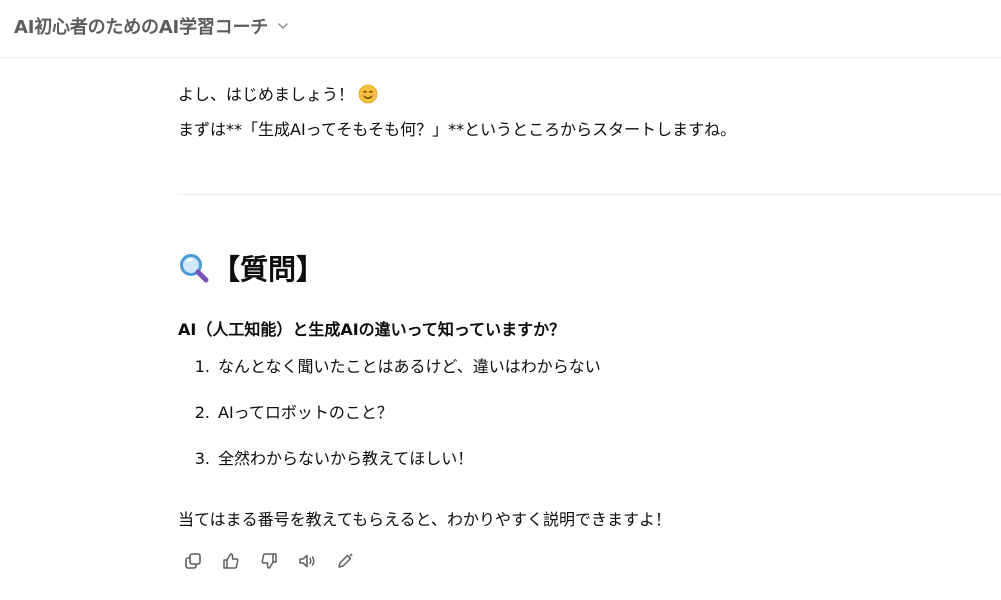 The width and height of the screenshot is (1001, 600). What do you see at coordinates (389, 379) in the screenshot?
I see `list-item: 1. なんとなく聞いたことはあるけど、違いはわからない` at bounding box center [389, 379].